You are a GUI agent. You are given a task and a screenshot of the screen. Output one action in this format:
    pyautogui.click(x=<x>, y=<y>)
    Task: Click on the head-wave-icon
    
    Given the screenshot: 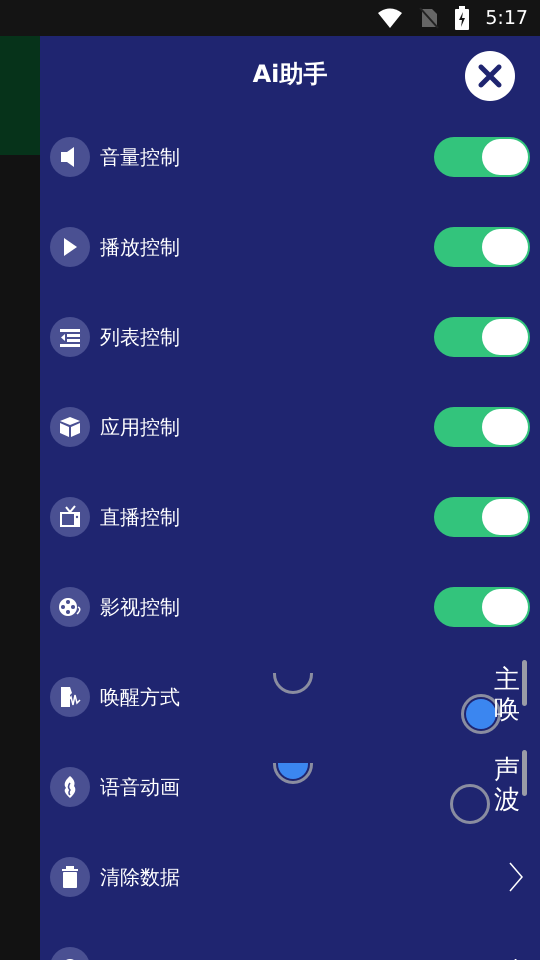 What is the action you would take?
    pyautogui.click(x=70, y=697)
    